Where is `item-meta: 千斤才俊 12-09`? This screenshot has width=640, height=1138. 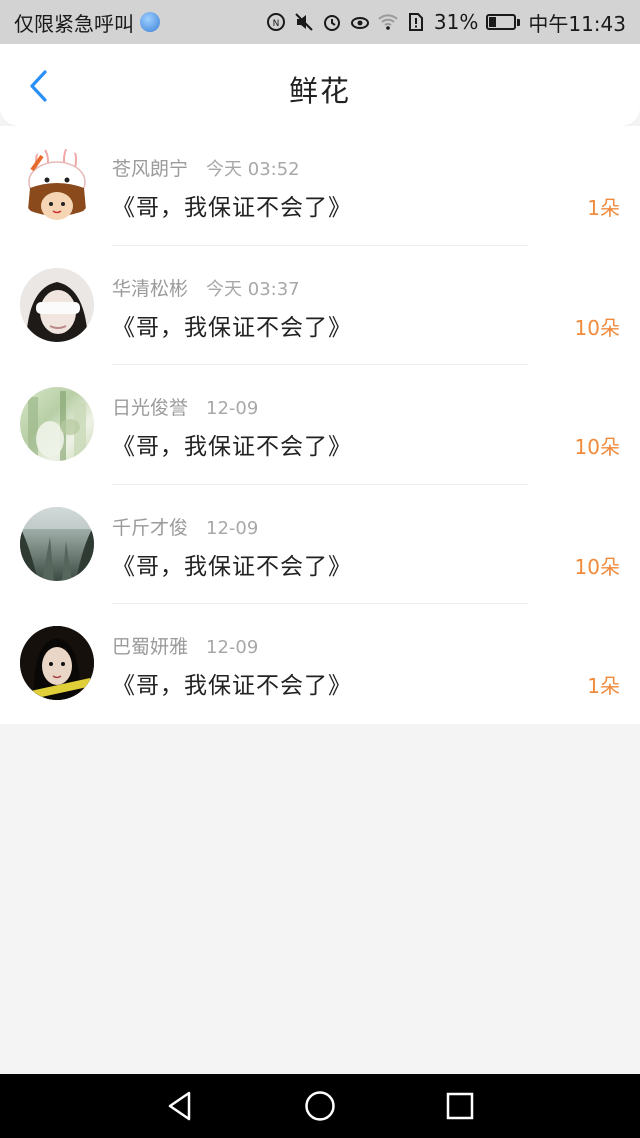
item-meta: 千斤才俊 12-09 is located at coordinates (185, 526).